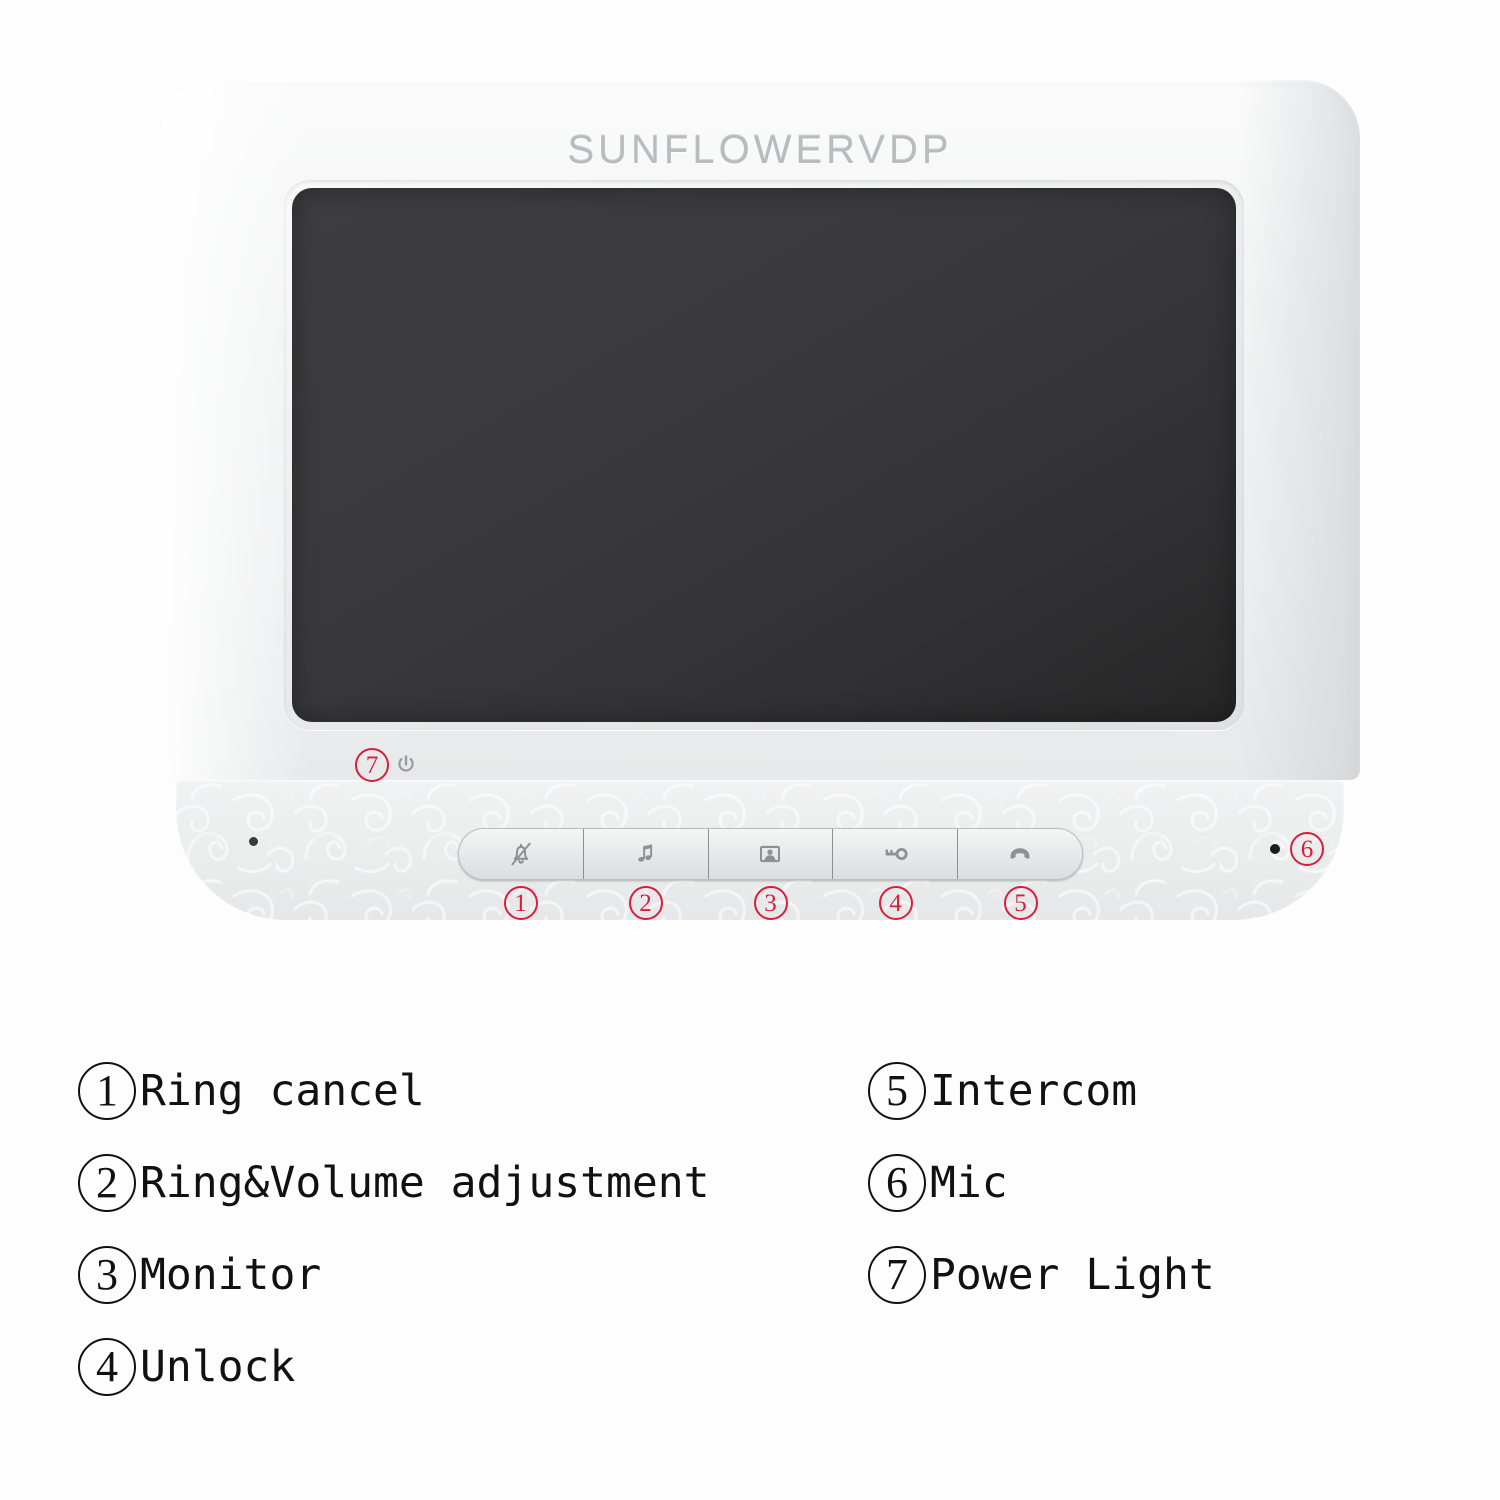 The width and height of the screenshot is (1500, 1500). I want to click on key-icon, so click(896, 853).